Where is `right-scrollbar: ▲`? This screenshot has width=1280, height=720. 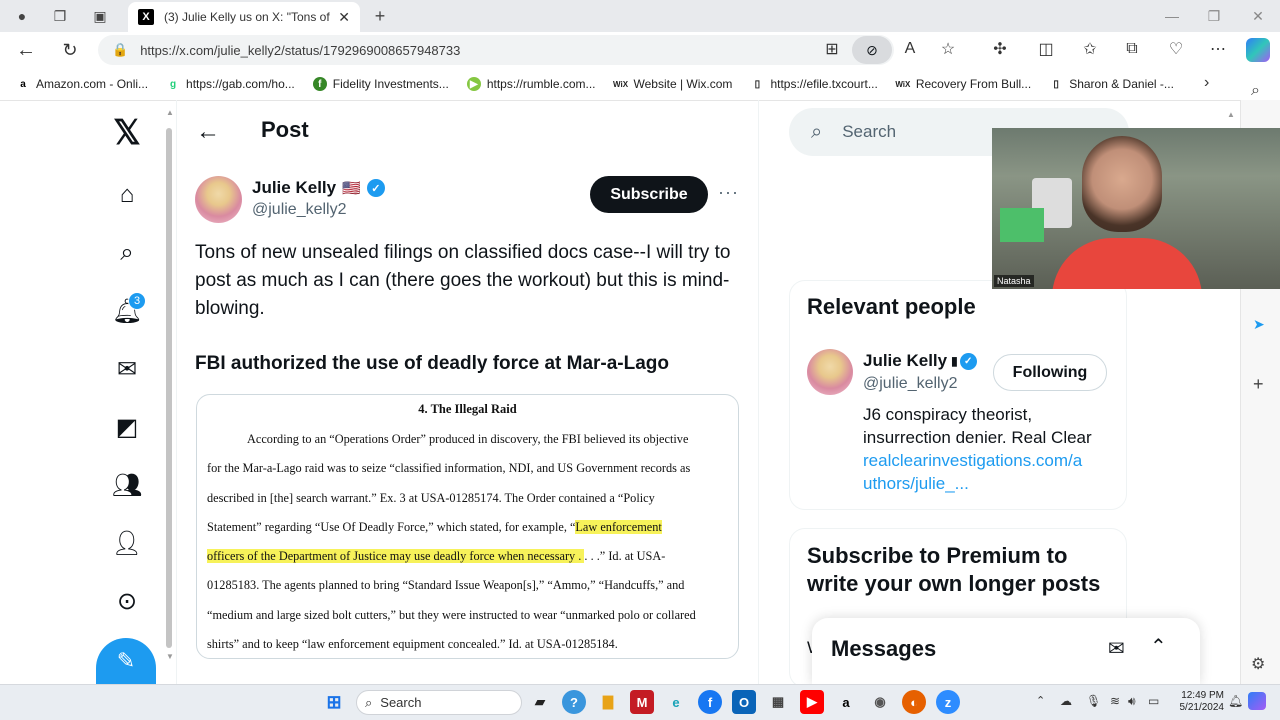
right-scrollbar: ▲ is located at coordinates (1231, 360).